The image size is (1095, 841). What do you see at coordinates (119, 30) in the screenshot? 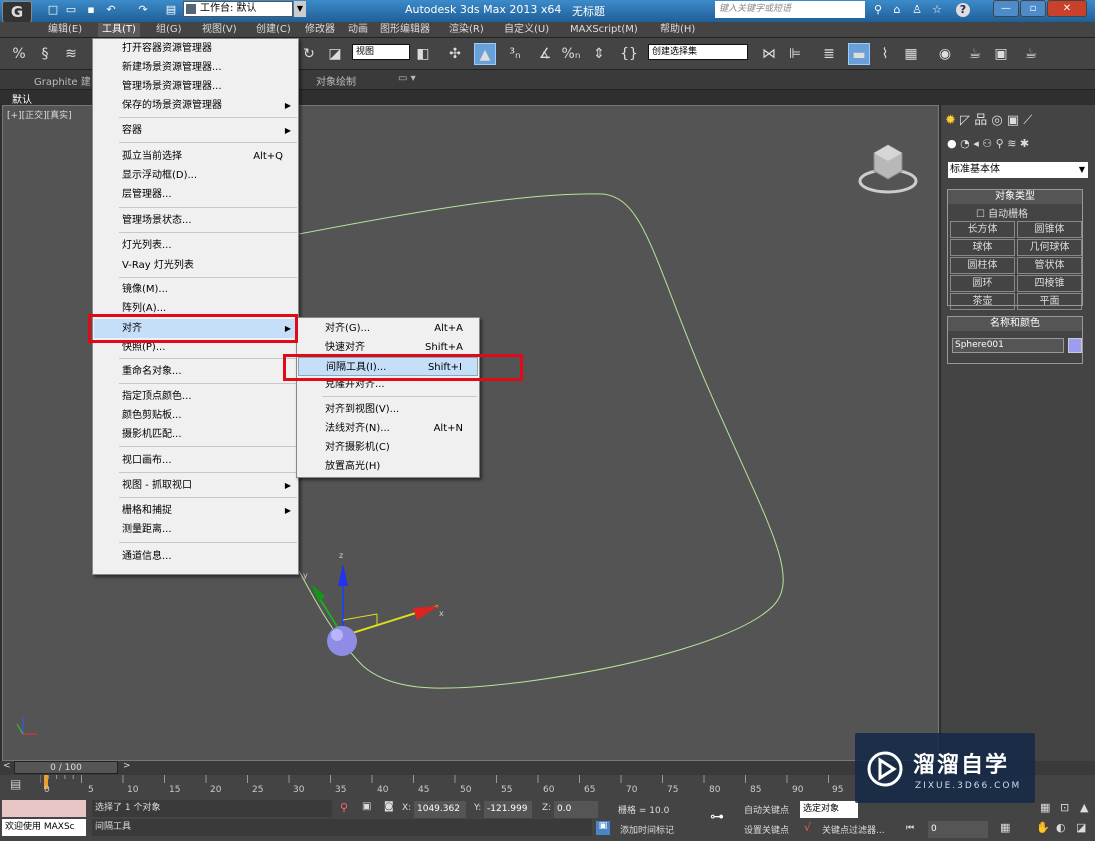
I see `menu-tools: 工具(T)` at bounding box center [119, 30].